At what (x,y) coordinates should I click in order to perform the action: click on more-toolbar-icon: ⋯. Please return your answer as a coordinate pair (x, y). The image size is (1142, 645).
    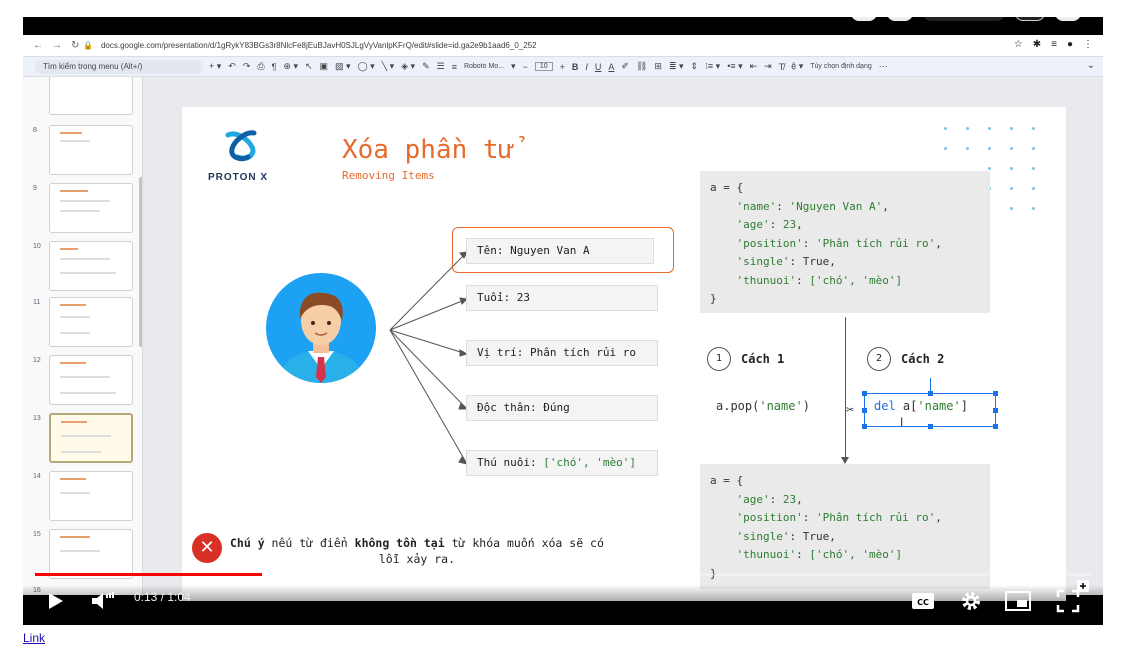
    Looking at the image, I should click on (883, 66).